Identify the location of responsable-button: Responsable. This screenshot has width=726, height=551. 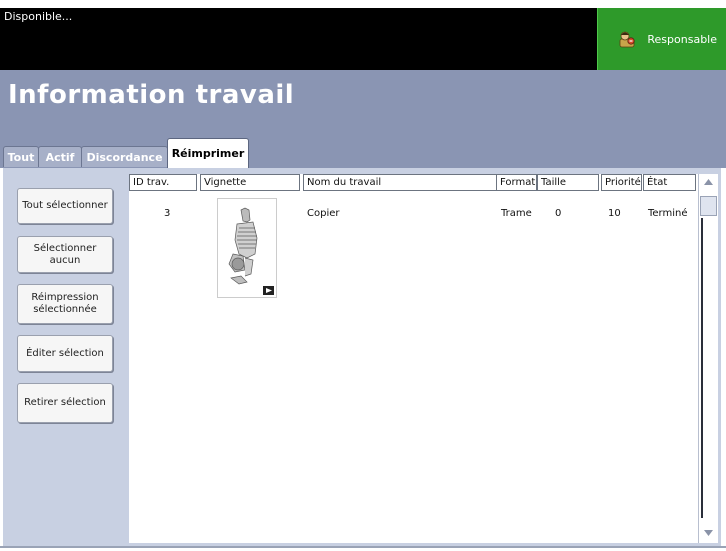
(661, 39).